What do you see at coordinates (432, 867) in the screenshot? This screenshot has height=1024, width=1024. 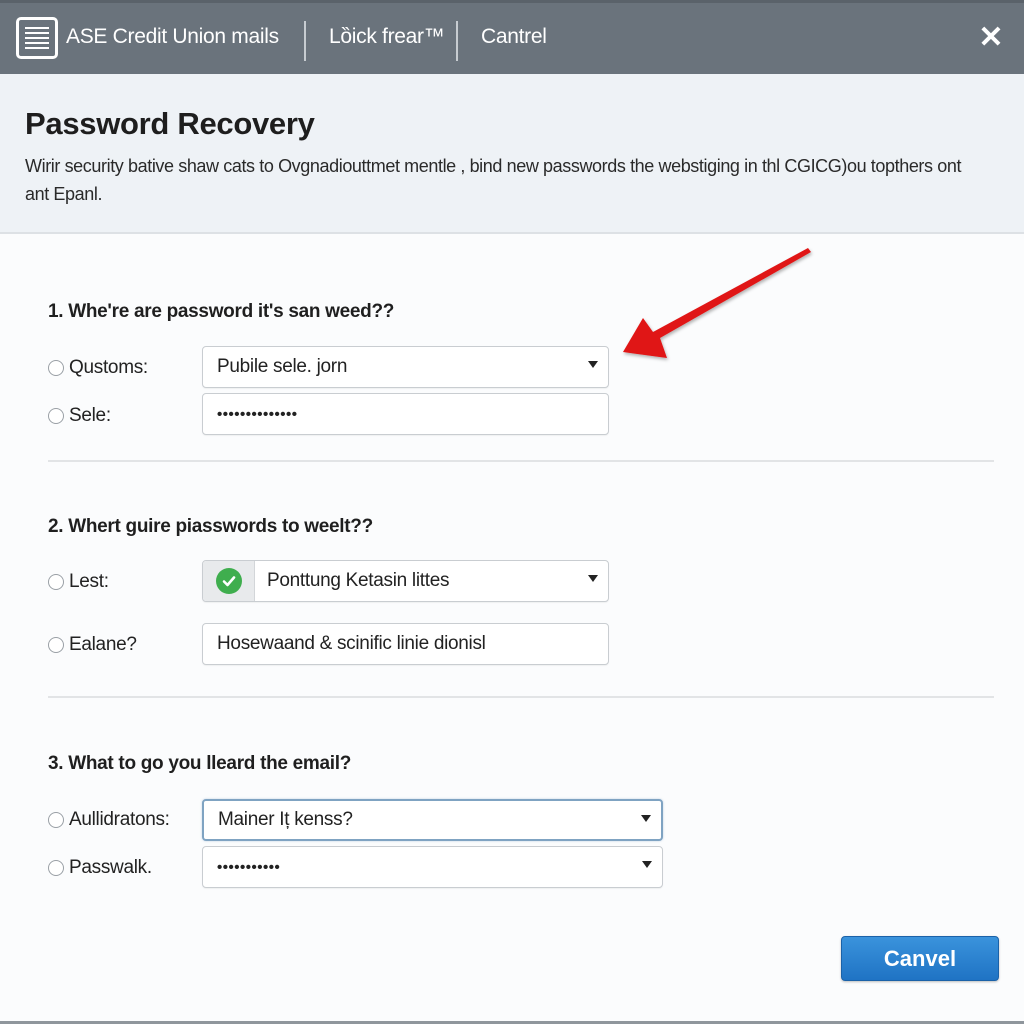 I see `passwalk-select: •••••••••••` at bounding box center [432, 867].